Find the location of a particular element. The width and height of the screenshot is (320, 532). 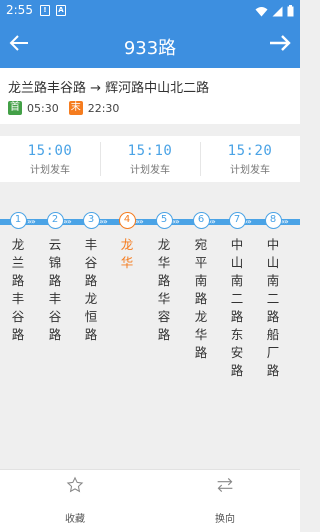

service-hours: 首 05:30 末 22:30 is located at coordinates (63, 108).